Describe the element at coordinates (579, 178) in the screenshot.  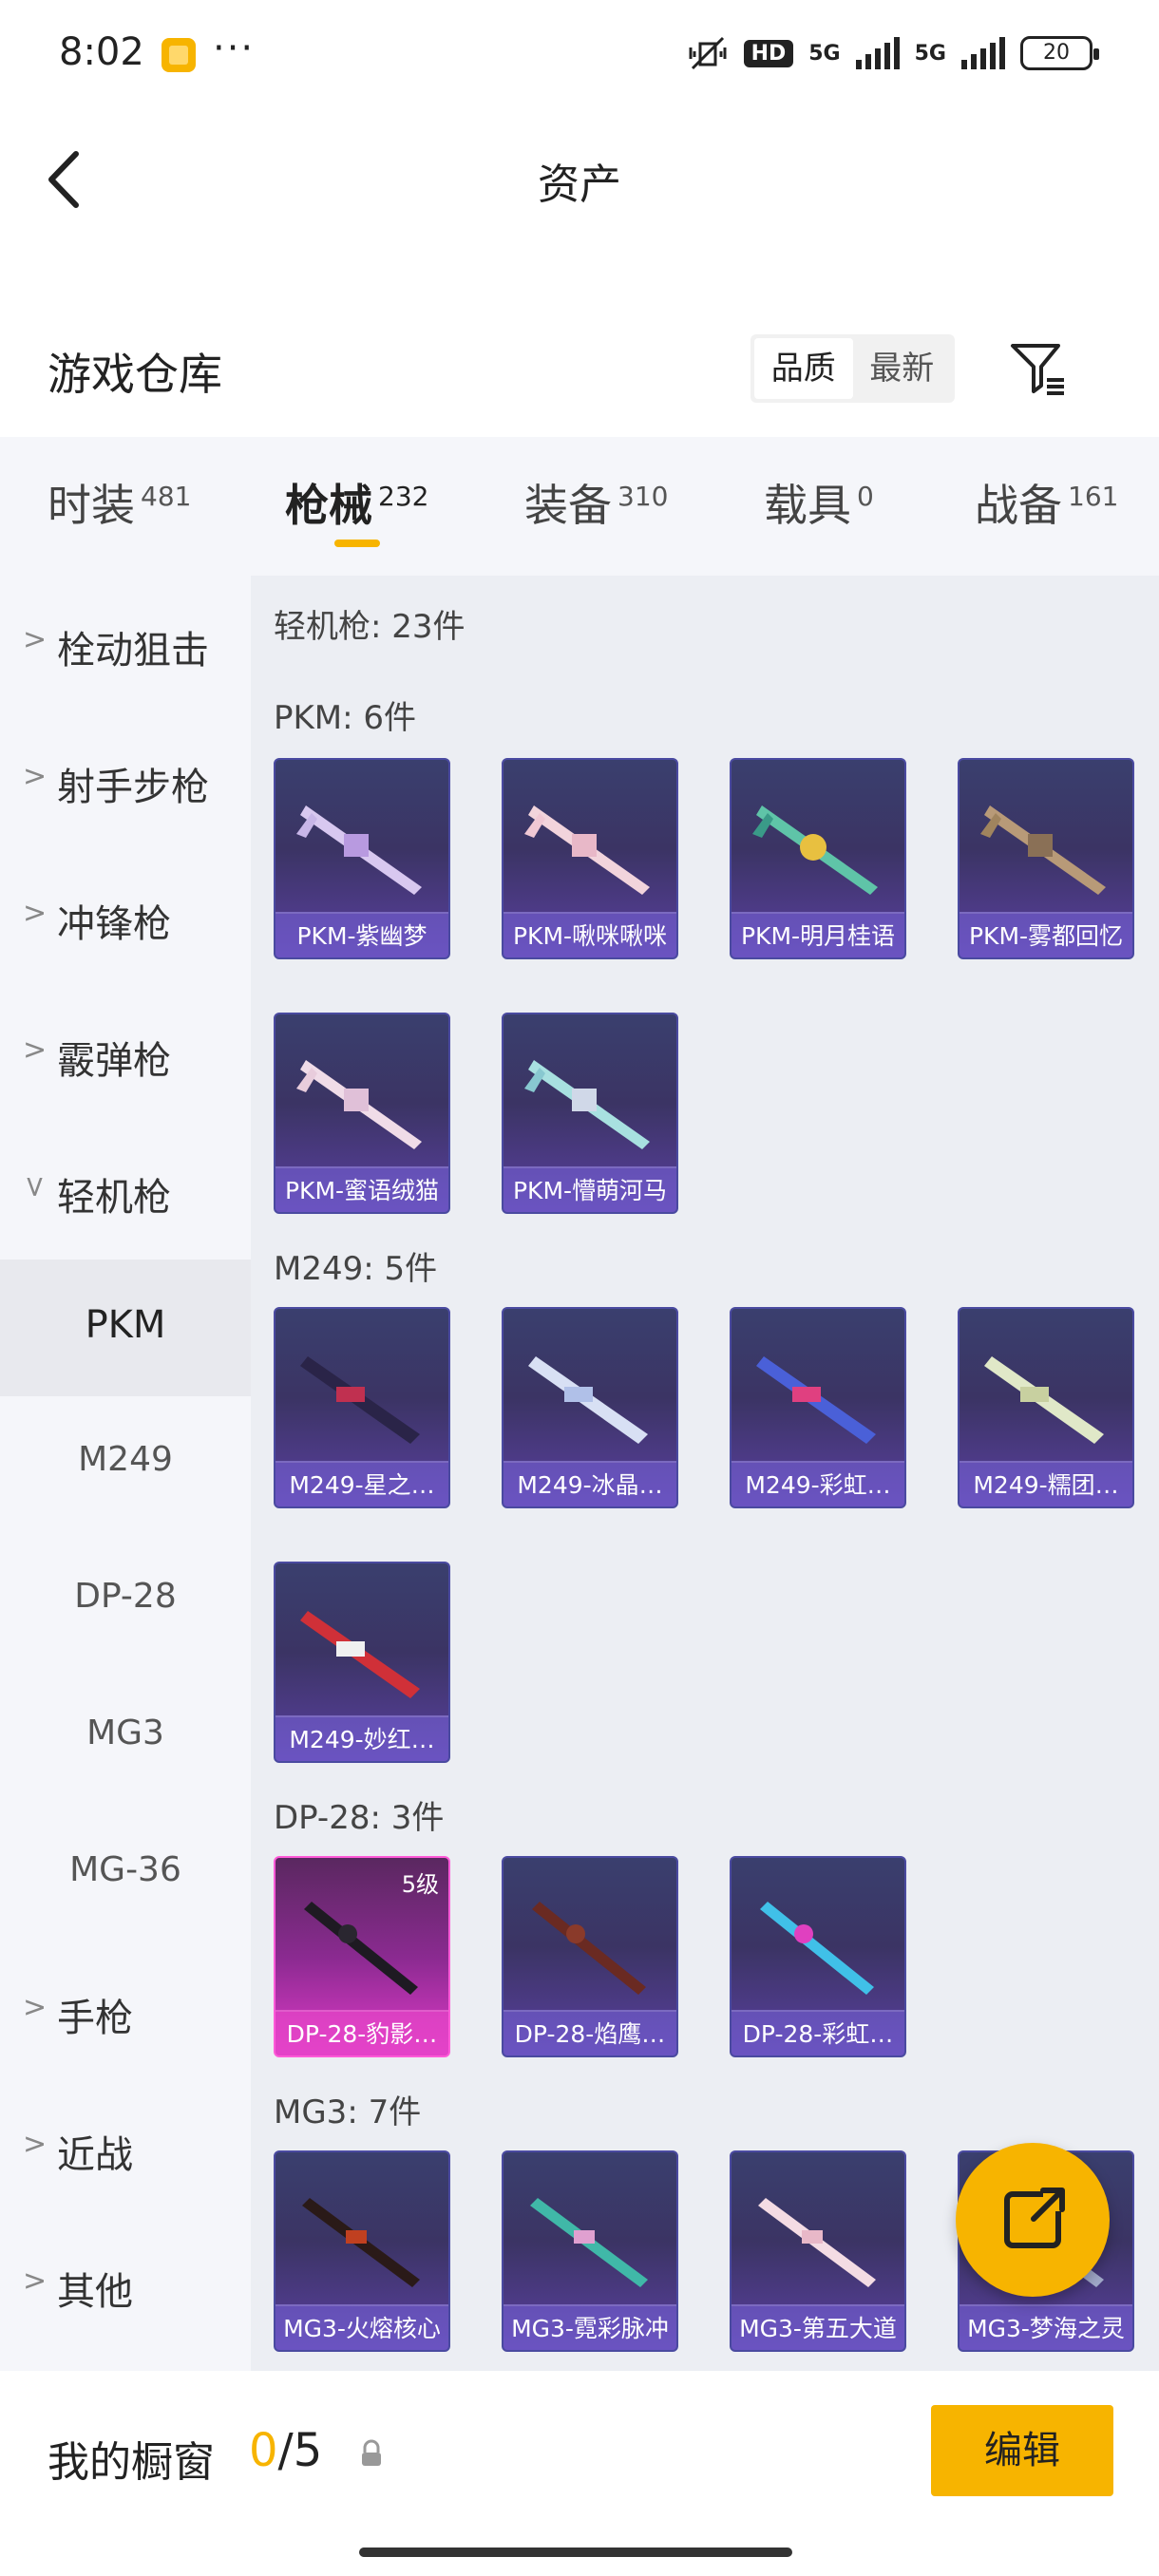
I see `top-bar: 资产` at that location.